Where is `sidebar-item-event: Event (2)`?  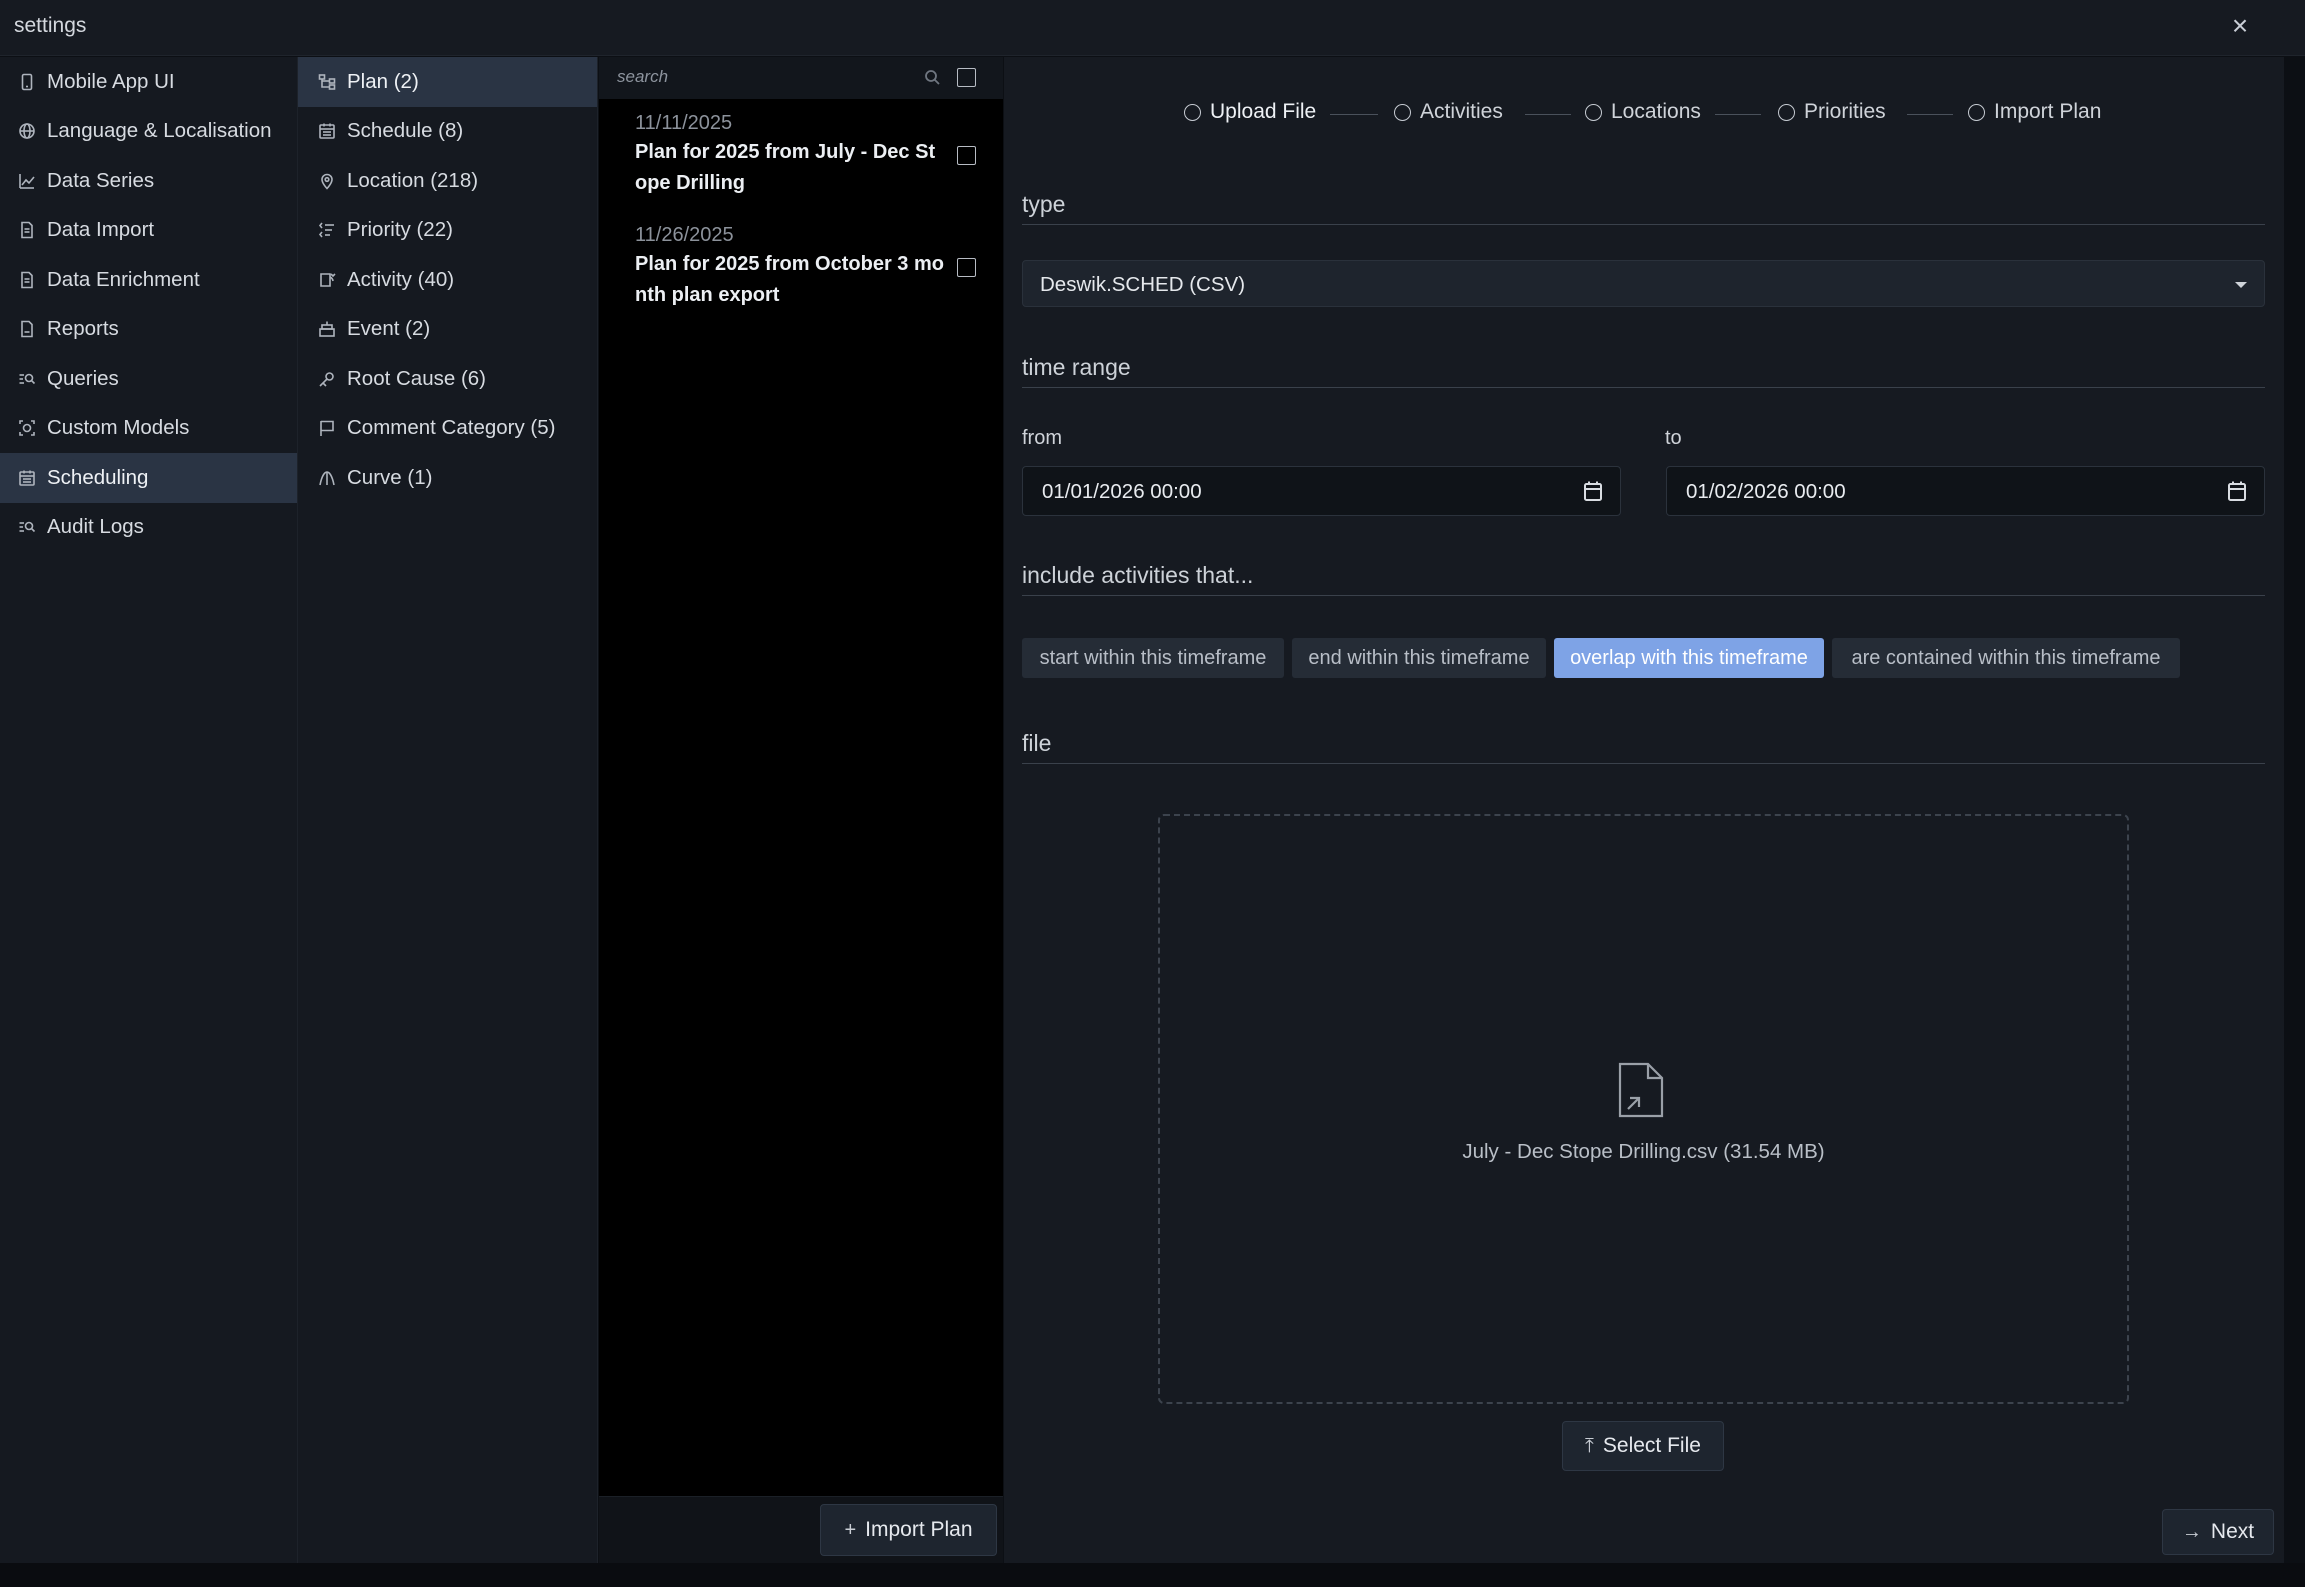
sidebar-item-event: Event (2) is located at coordinates (447, 330).